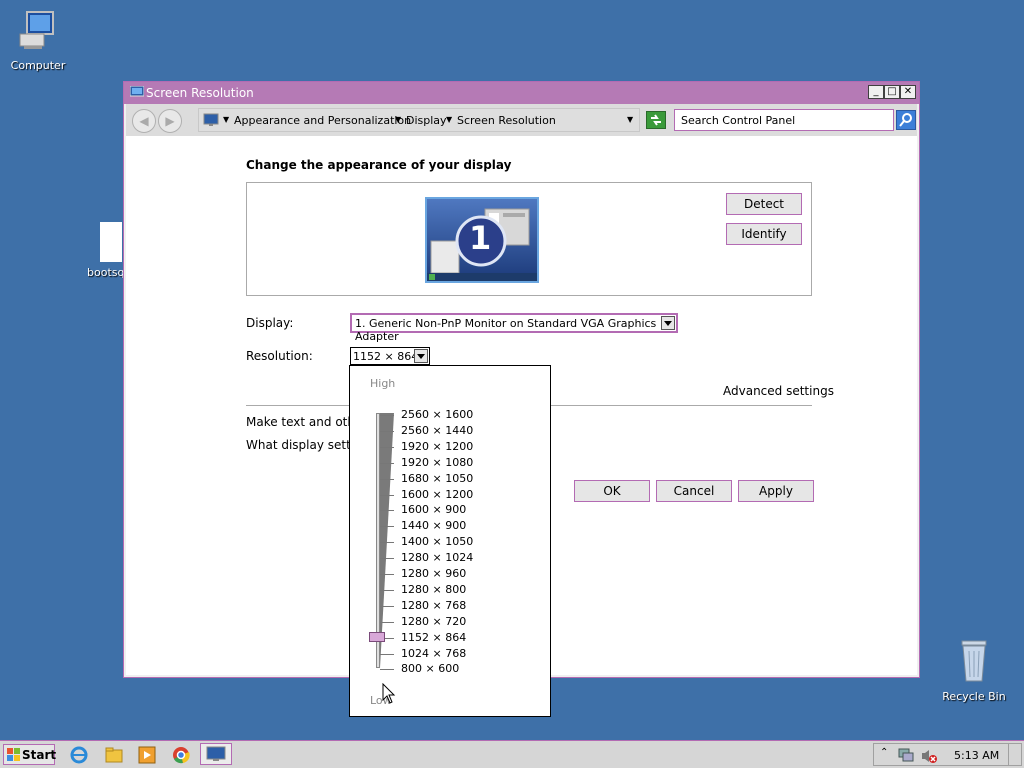 This screenshot has width=1024, height=768. Describe the element at coordinates (876, 92) in the screenshot. I see `minimize-button: _` at that location.